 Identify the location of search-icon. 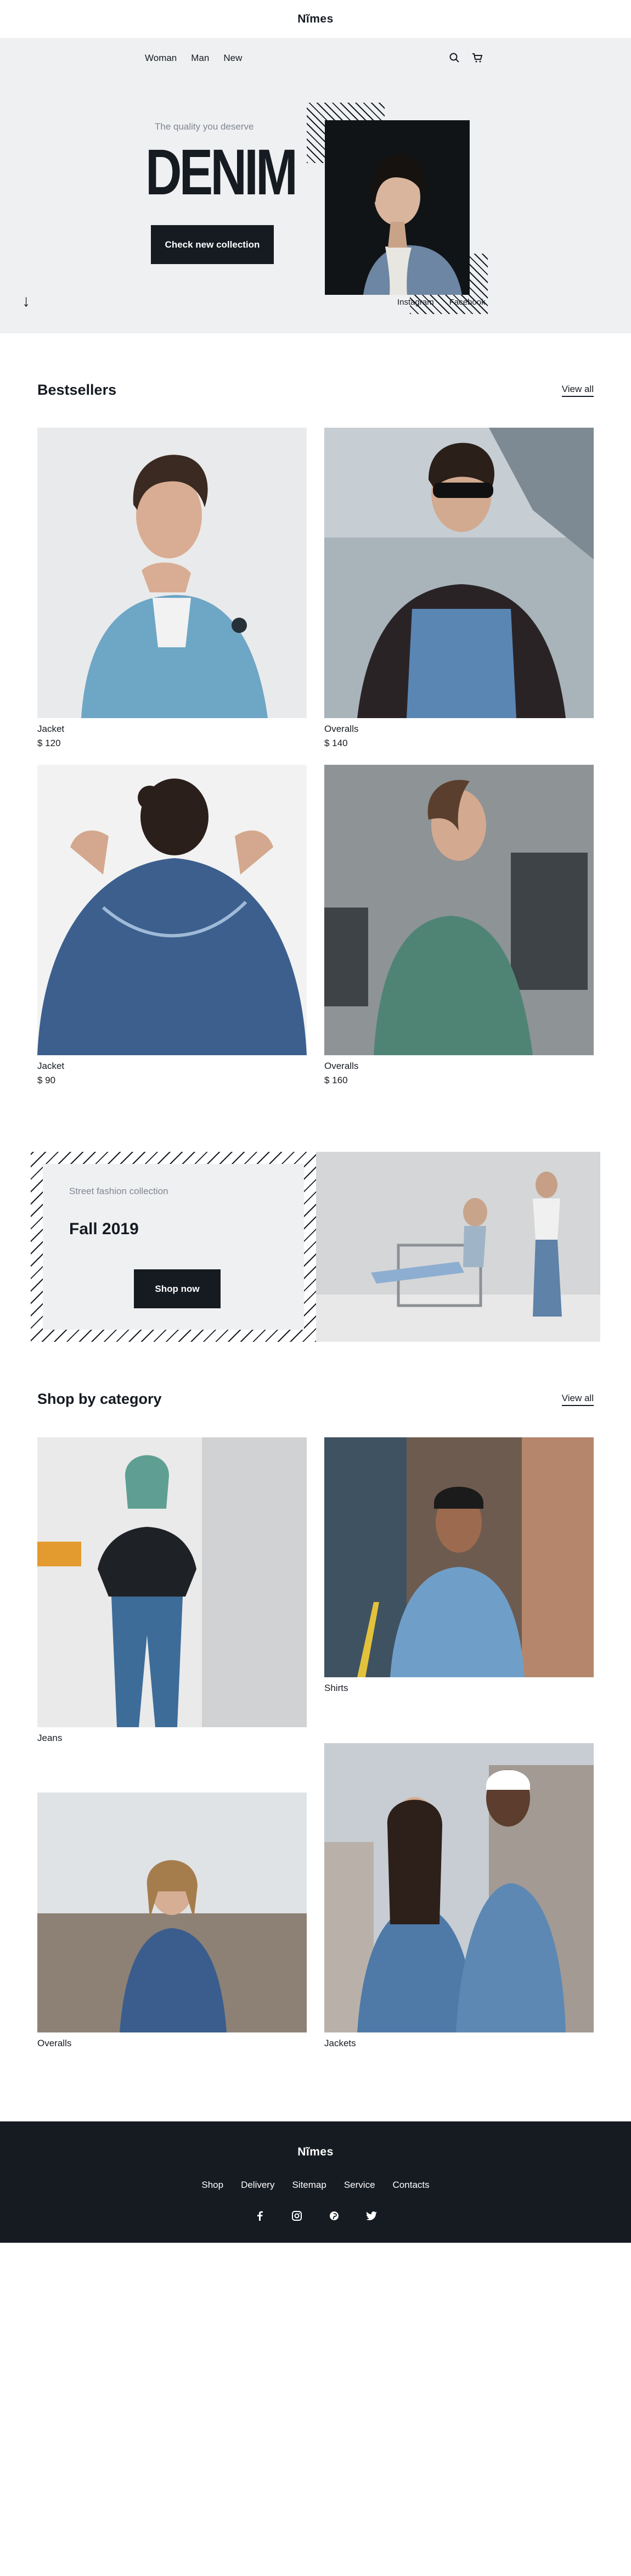
(454, 58).